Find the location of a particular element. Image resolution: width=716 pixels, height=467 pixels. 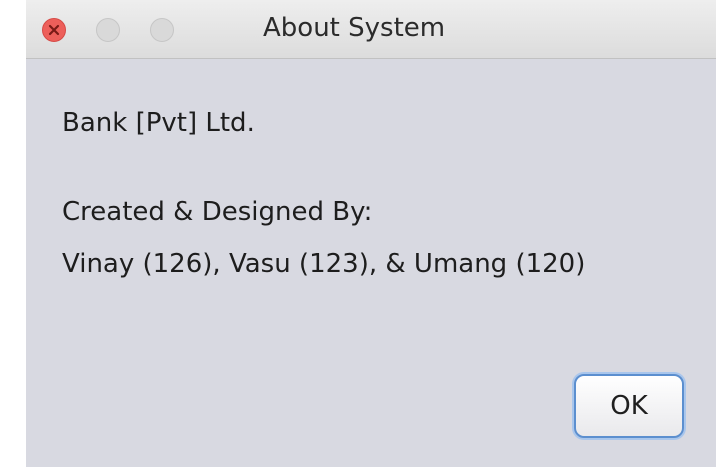

credits-heading: Created & Designed By: is located at coordinates (217, 212).